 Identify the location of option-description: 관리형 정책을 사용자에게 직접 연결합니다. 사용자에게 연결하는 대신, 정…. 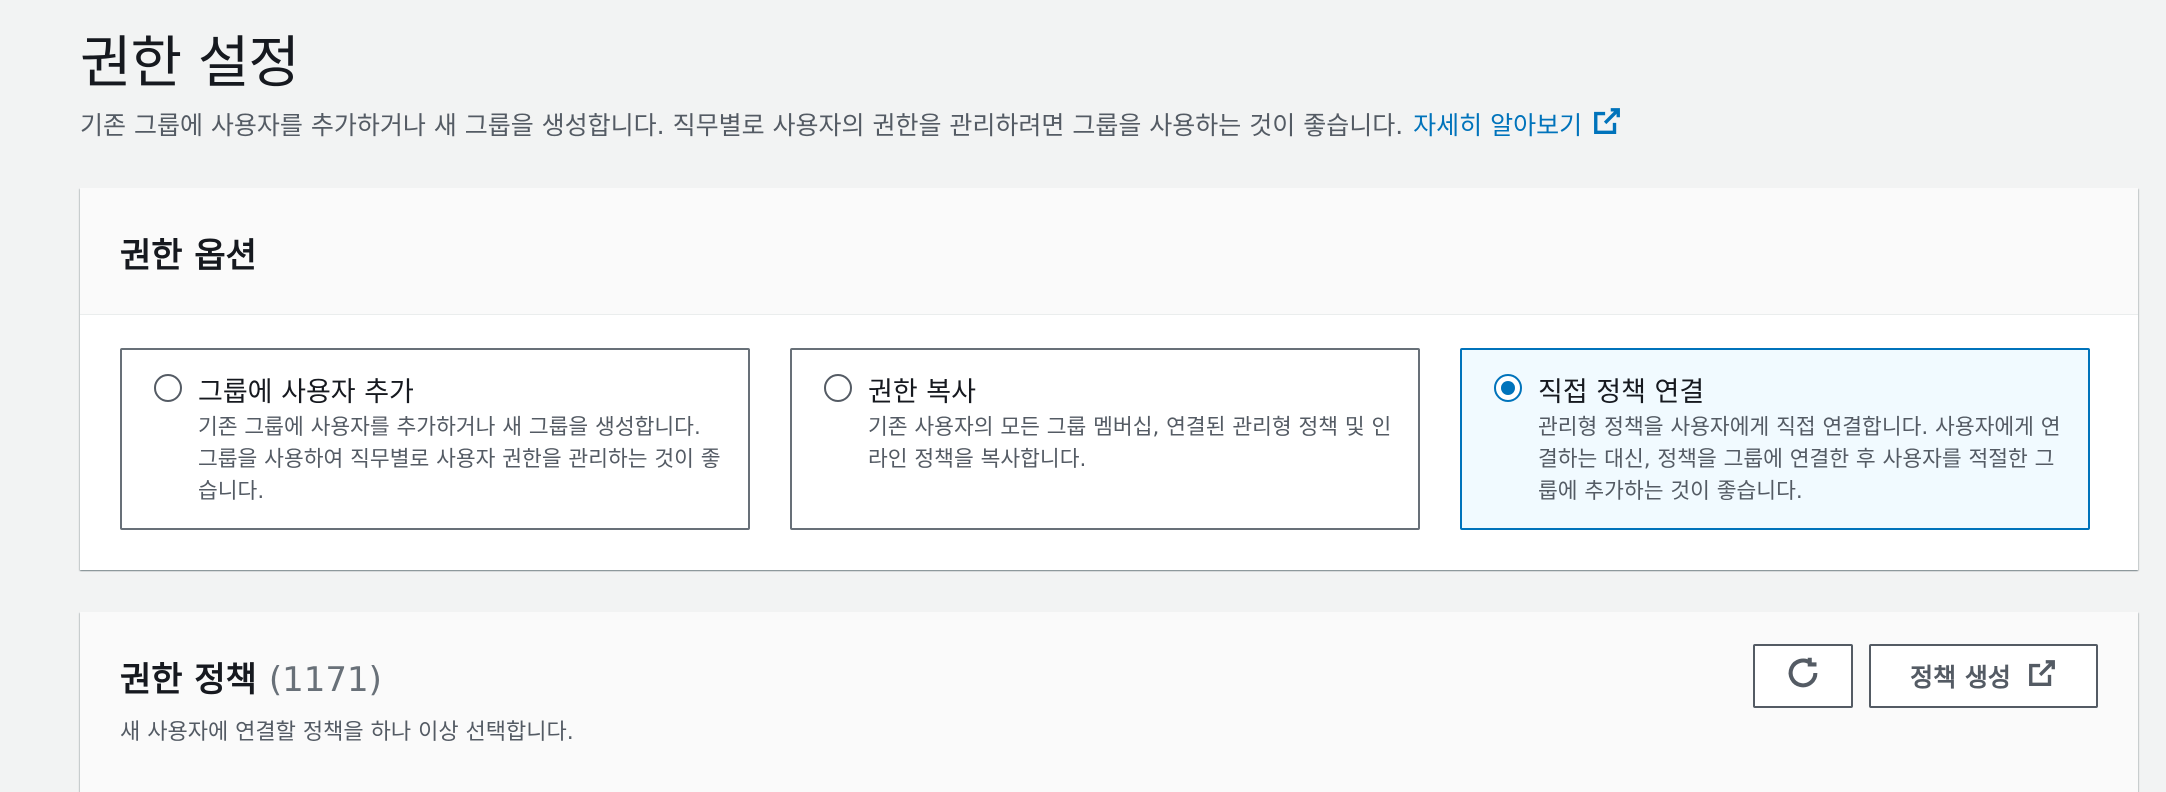
(1799, 459).